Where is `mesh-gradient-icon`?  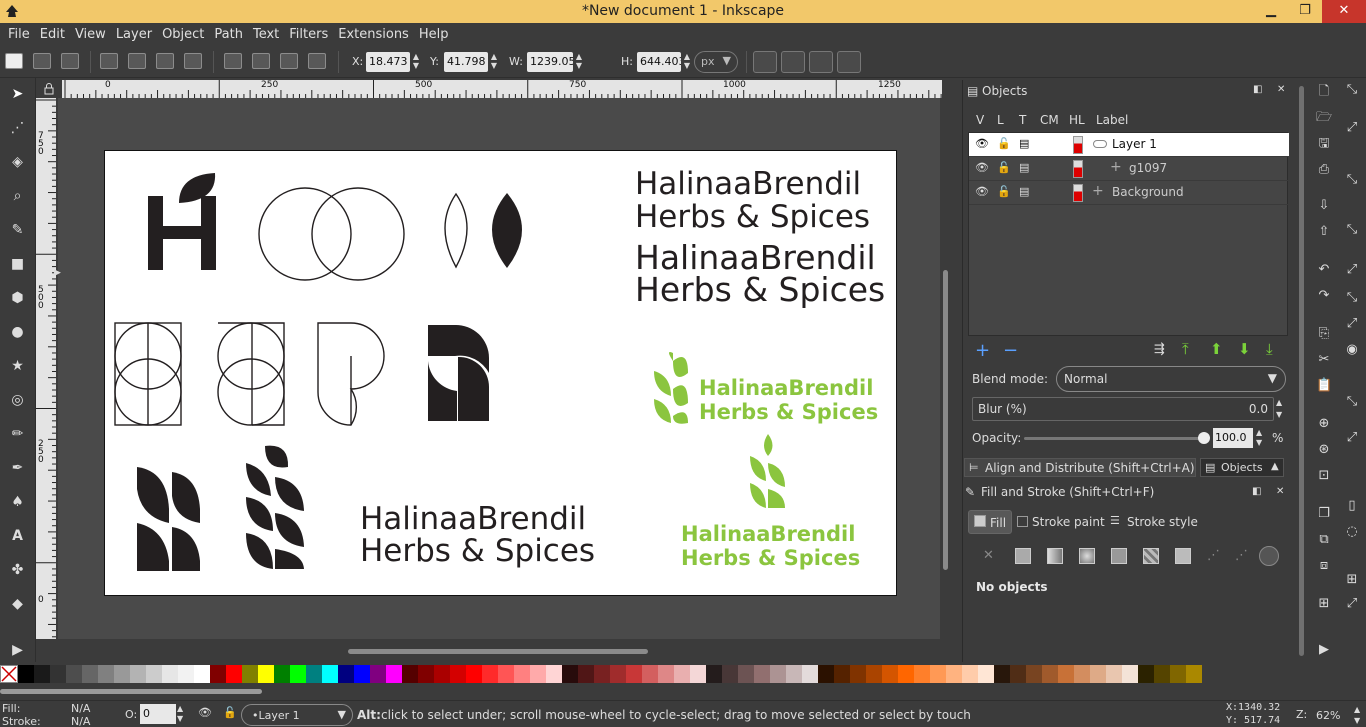 mesh-gradient-icon is located at coordinates (1119, 556).